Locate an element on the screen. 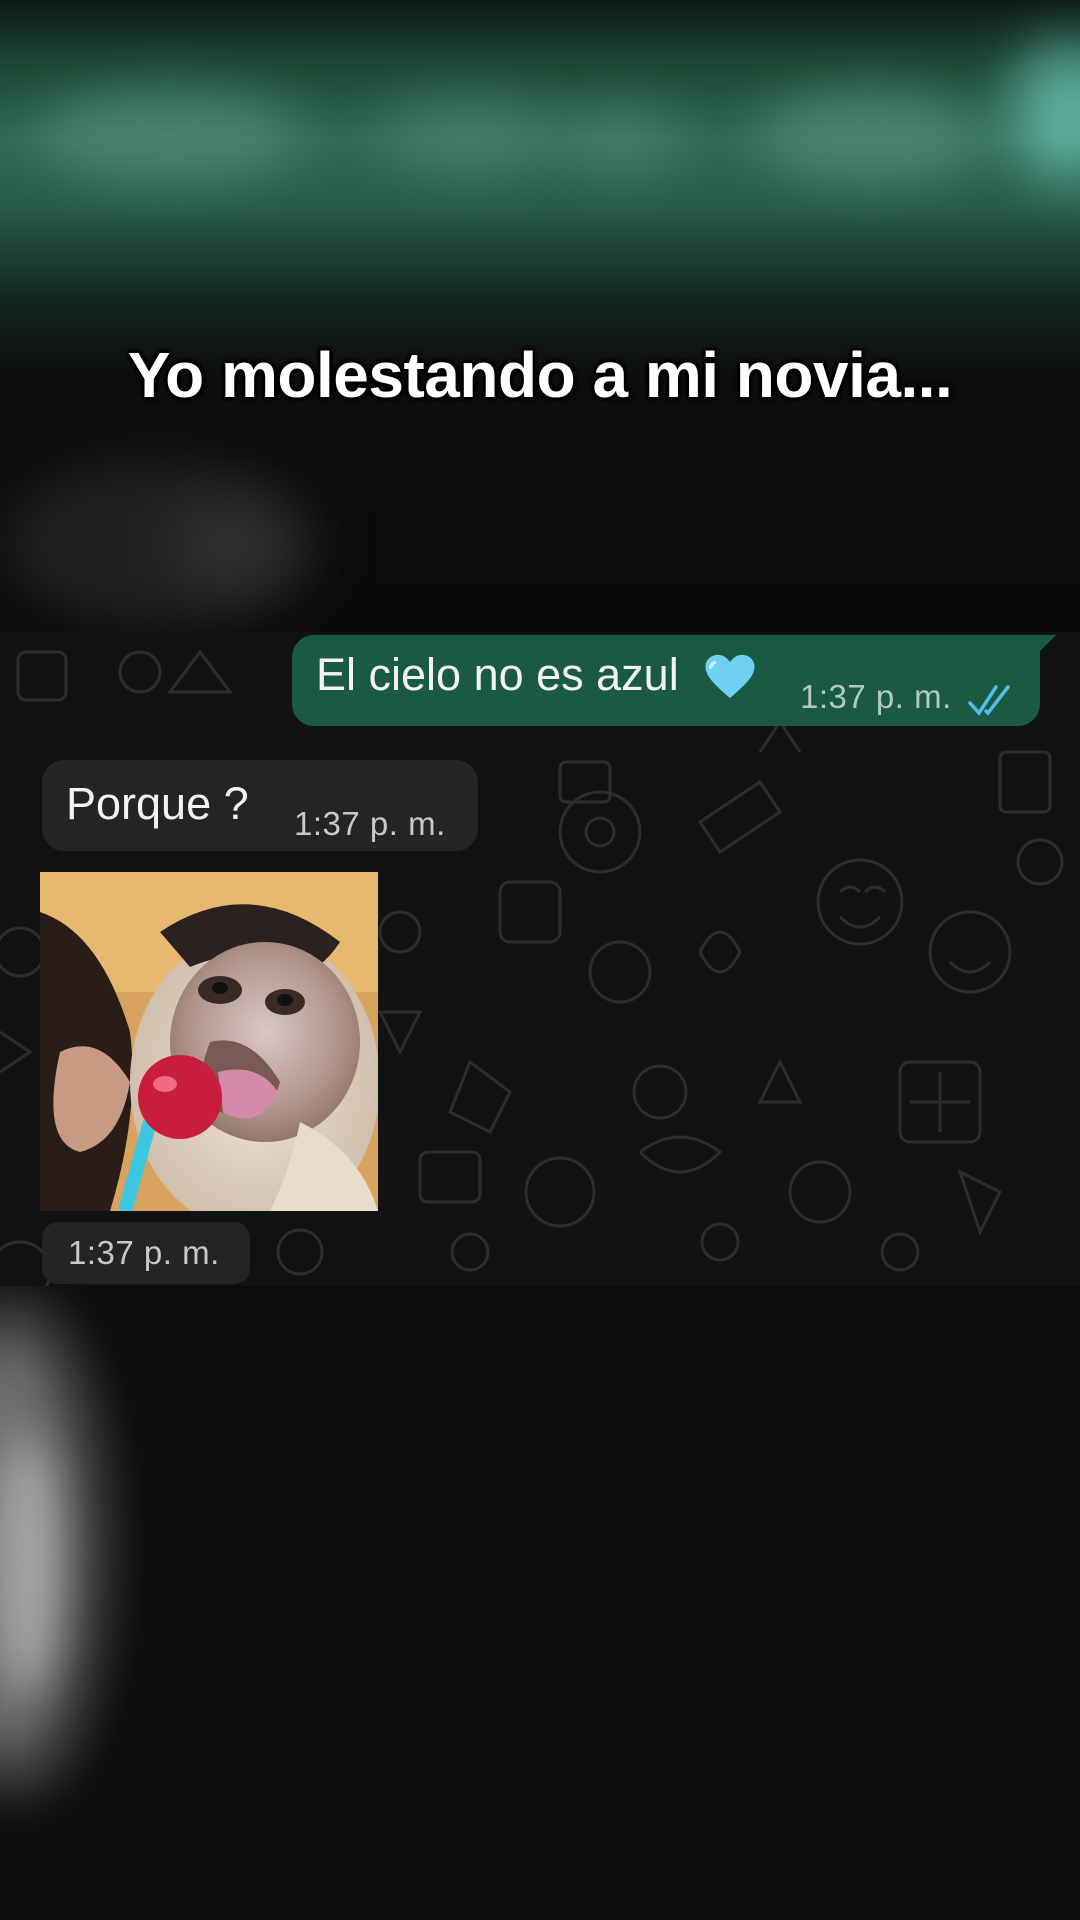  monkey-lollipop-sticker is located at coordinates (209, 1041).